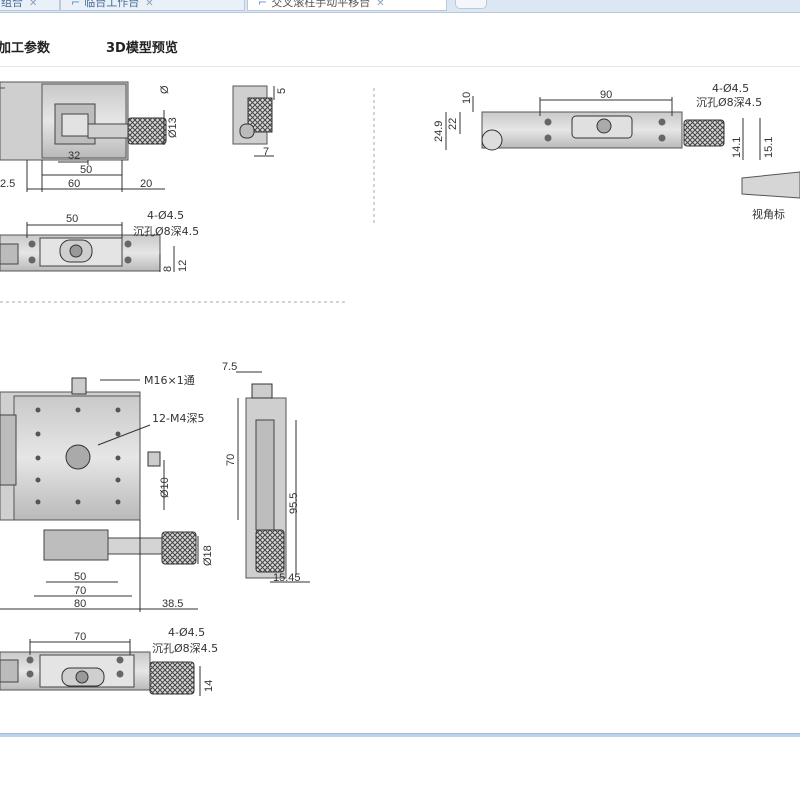  I want to click on note-counterbore-2: 沉孔Ø8深4.5, so click(729, 102).